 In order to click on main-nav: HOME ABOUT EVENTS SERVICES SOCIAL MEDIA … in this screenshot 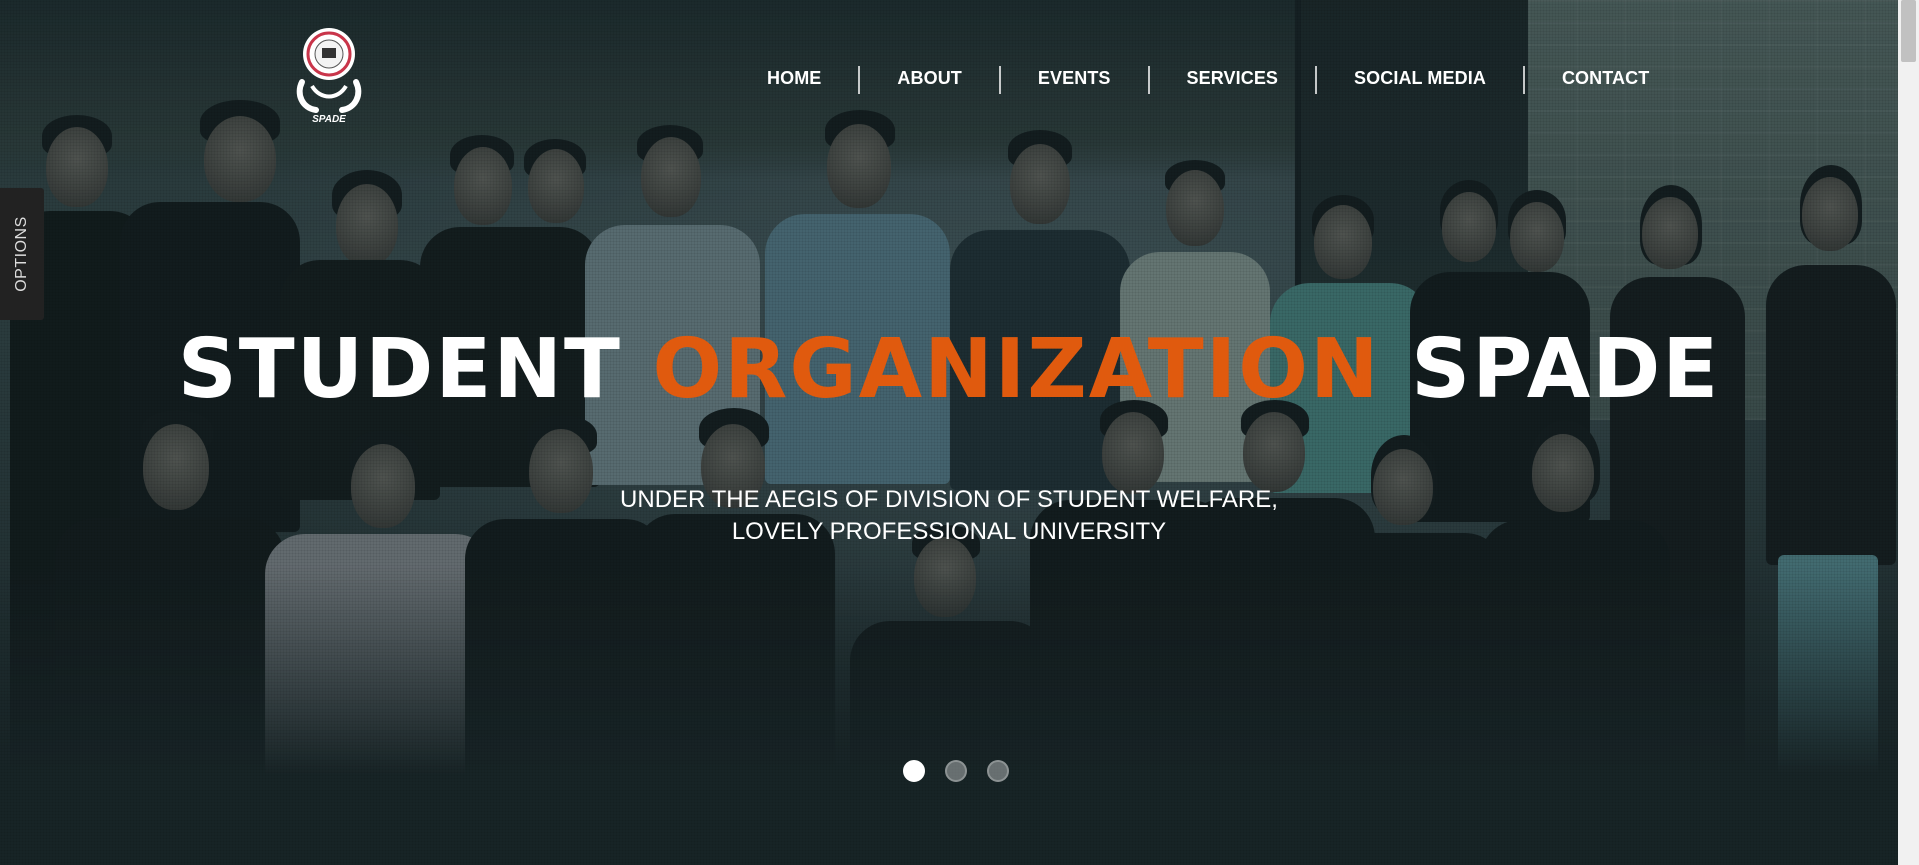, I will do `click(1208, 80)`.